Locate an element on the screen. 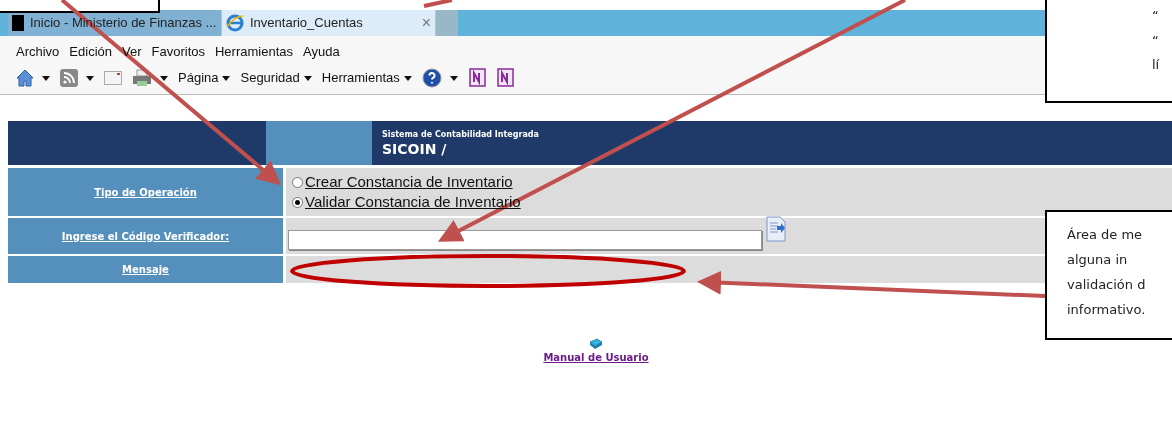 Image resolution: width=1172 pixels, height=444 pixels. form-label: Mensaje is located at coordinates (145, 270).